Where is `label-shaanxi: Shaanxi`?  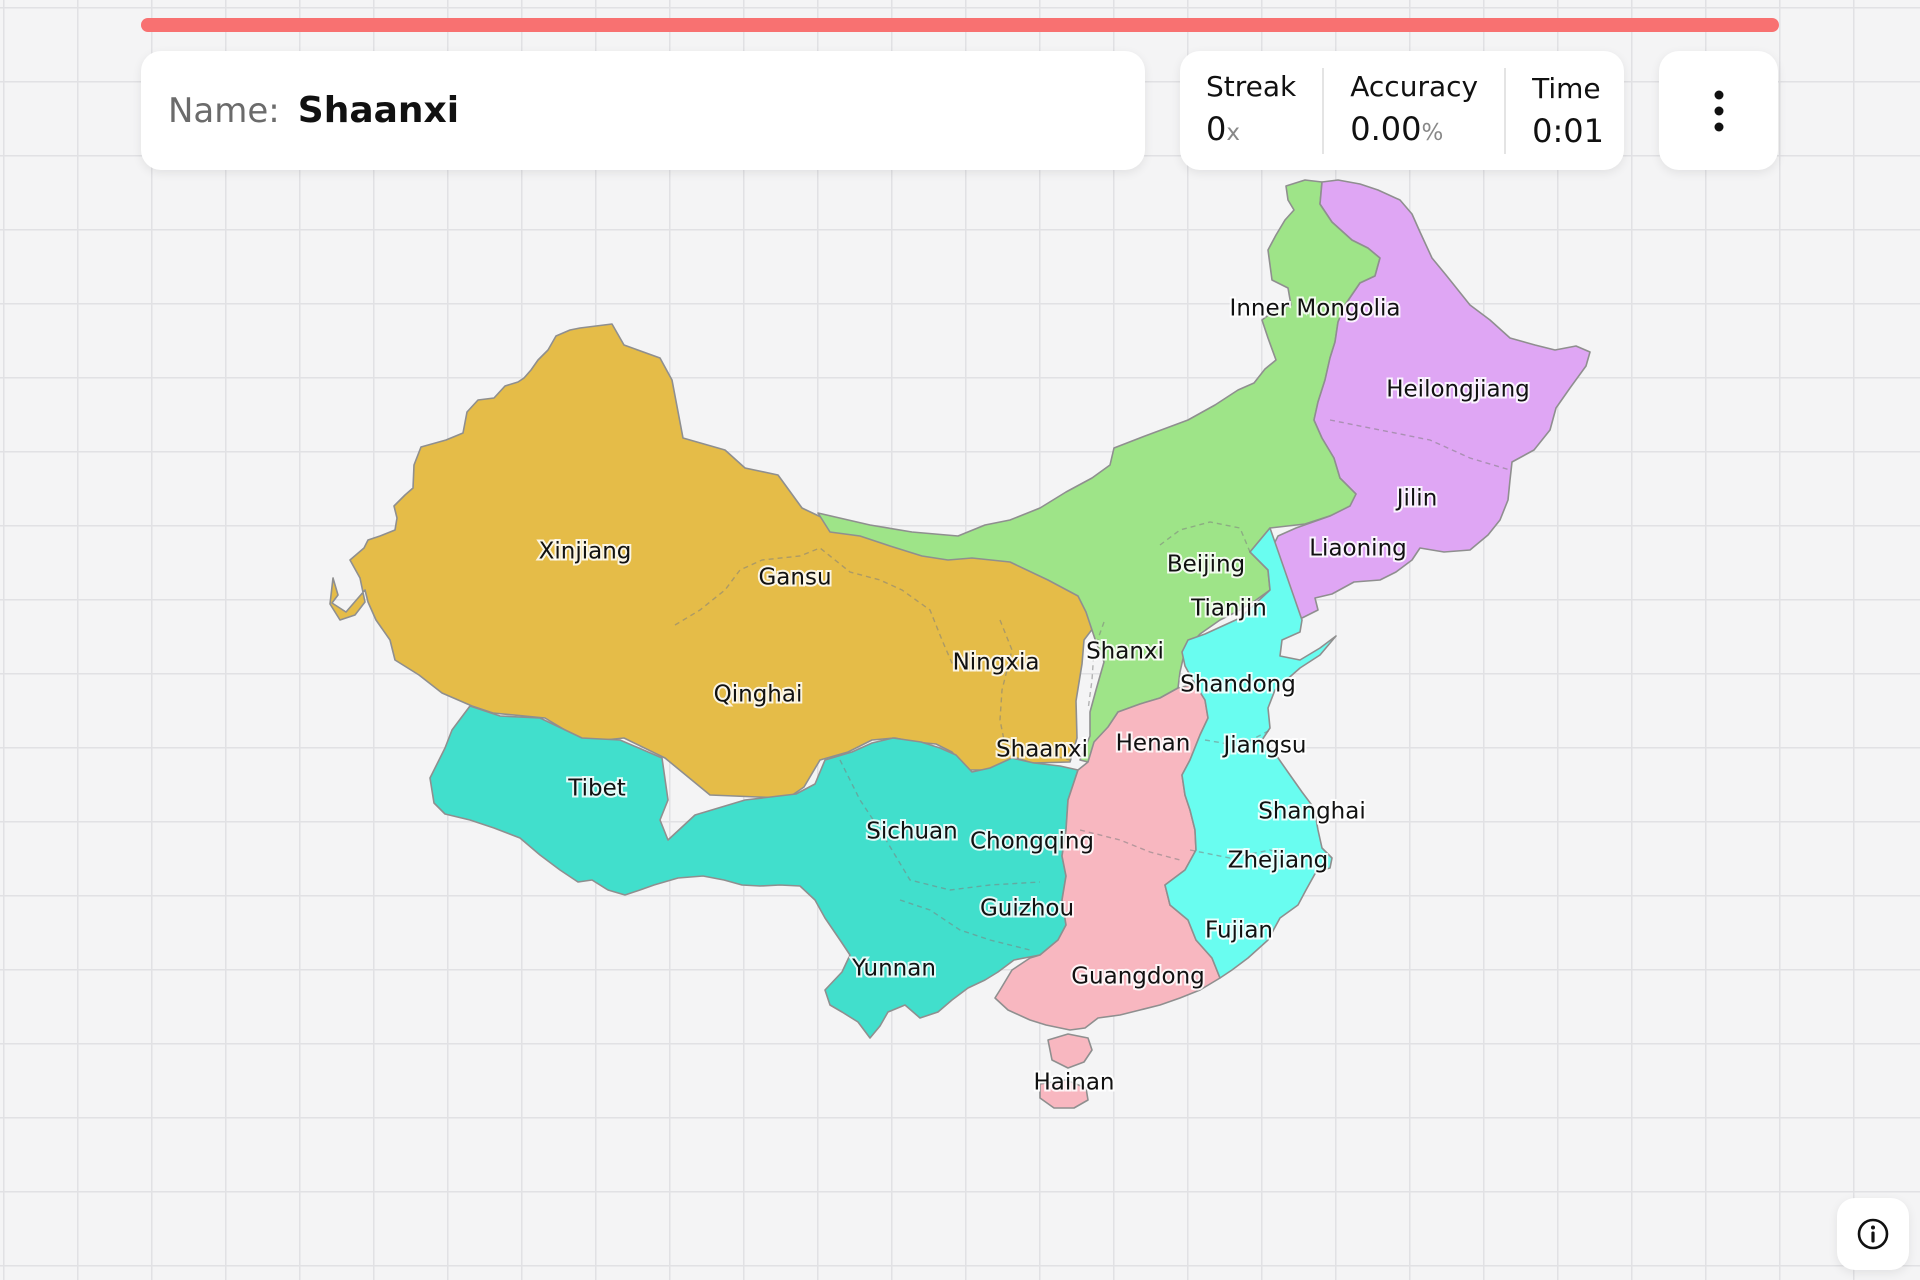
label-shaanxi: Shaanxi is located at coordinates (1042, 750).